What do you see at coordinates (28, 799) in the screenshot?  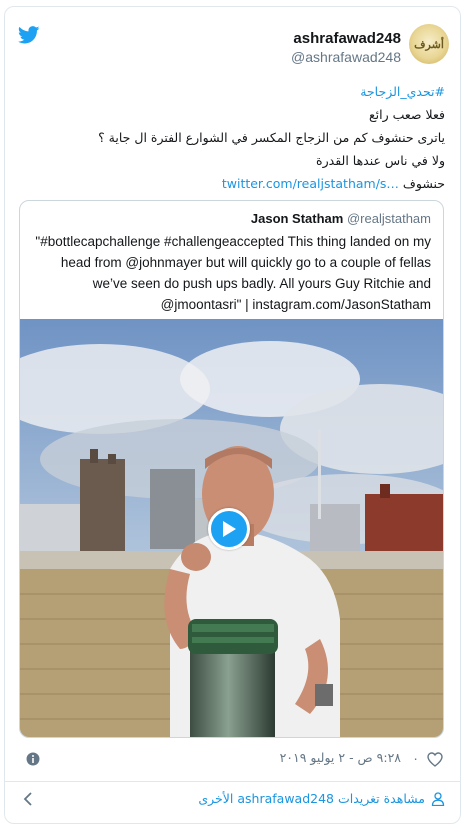 I see `chevron-left-icon` at bounding box center [28, 799].